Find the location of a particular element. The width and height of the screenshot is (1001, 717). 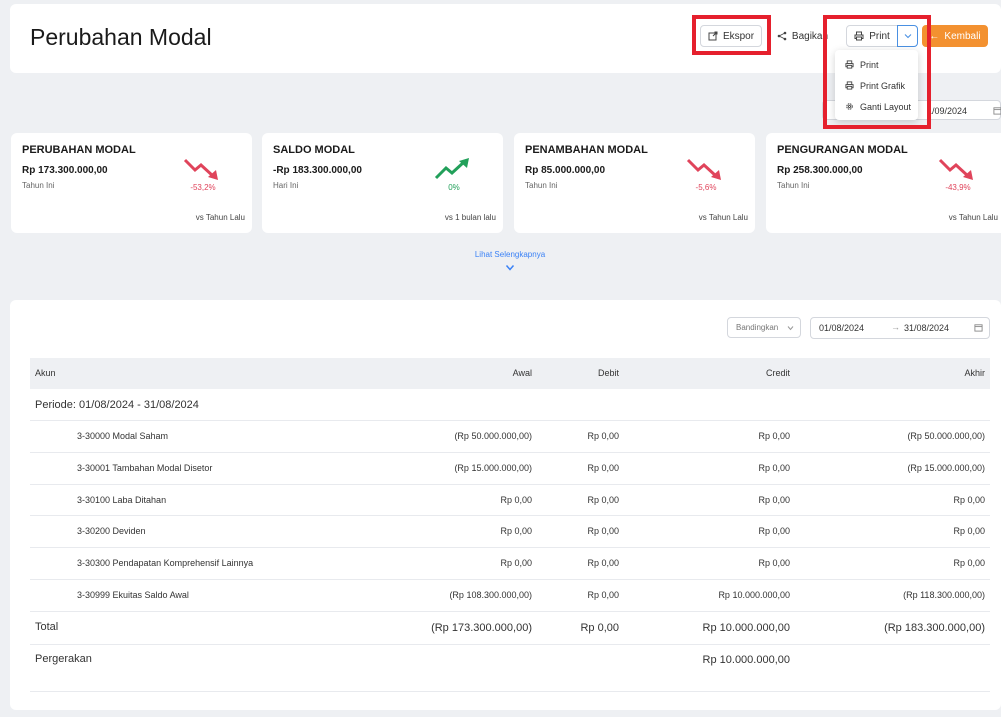

cell-awal: (Rp 108.300.000,00) is located at coordinates (490, 595).